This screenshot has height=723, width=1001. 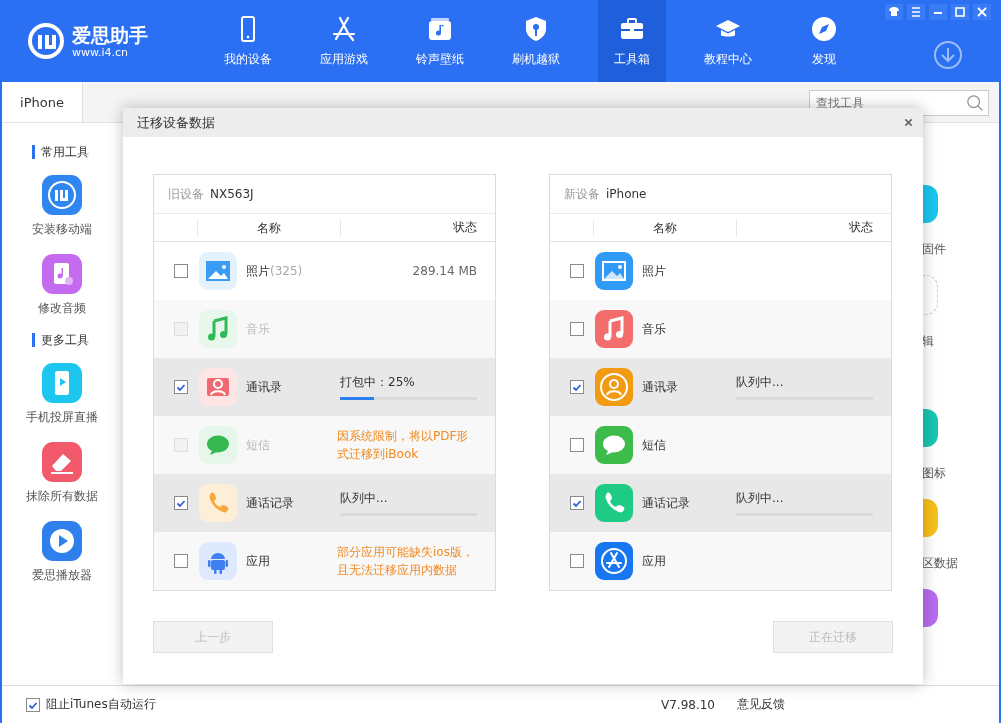 I want to click on brand-name: 爱思助手, so click(x=110, y=34).